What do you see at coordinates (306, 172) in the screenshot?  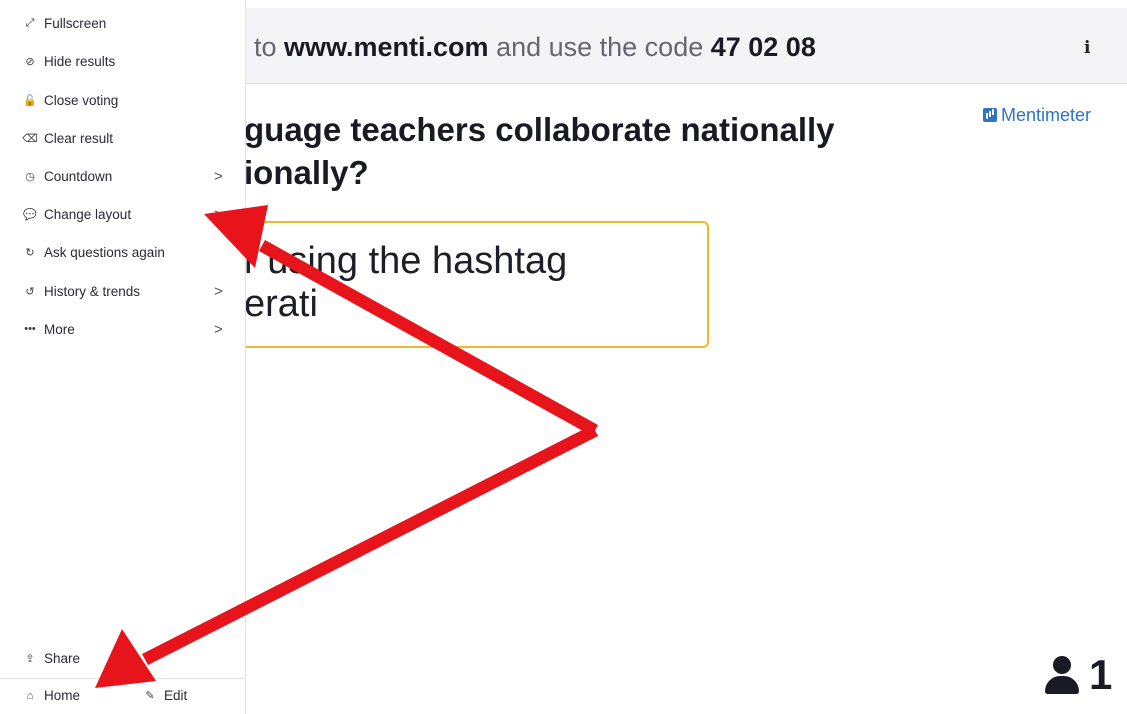 I see `question-line-2: ionally?` at bounding box center [306, 172].